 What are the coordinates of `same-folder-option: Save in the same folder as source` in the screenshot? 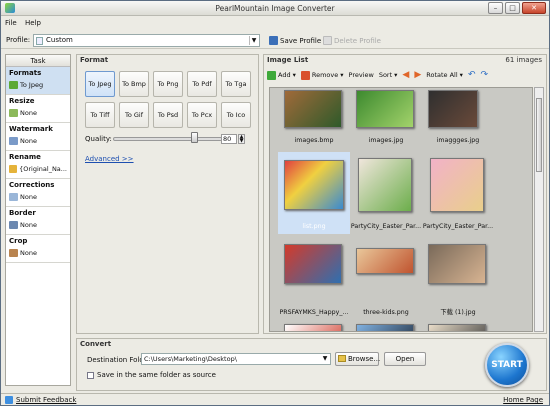 It's located at (151, 375).